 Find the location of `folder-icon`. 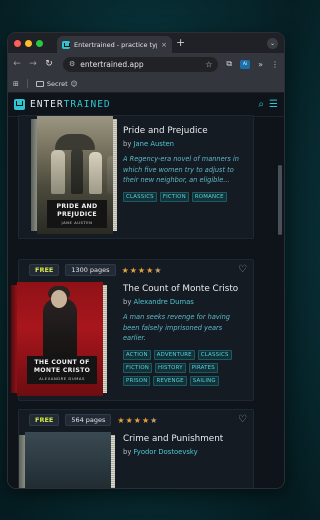

folder-icon is located at coordinates (39, 83).